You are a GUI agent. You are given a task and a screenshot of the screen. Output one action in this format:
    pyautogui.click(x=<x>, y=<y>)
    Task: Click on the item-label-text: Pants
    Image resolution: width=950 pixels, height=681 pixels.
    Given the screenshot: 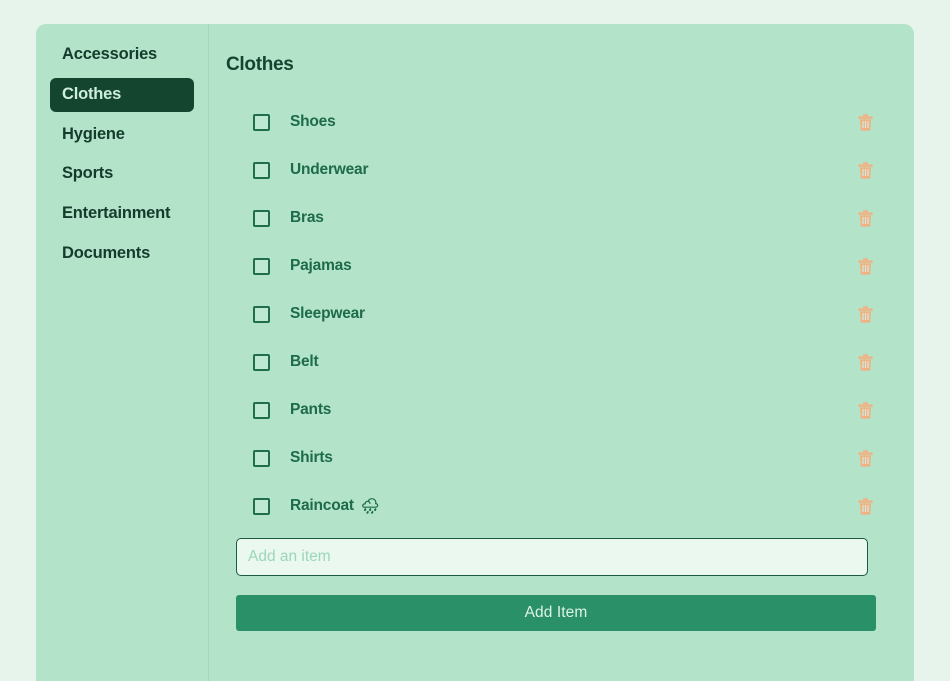 What is the action you would take?
    pyautogui.click(x=311, y=409)
    